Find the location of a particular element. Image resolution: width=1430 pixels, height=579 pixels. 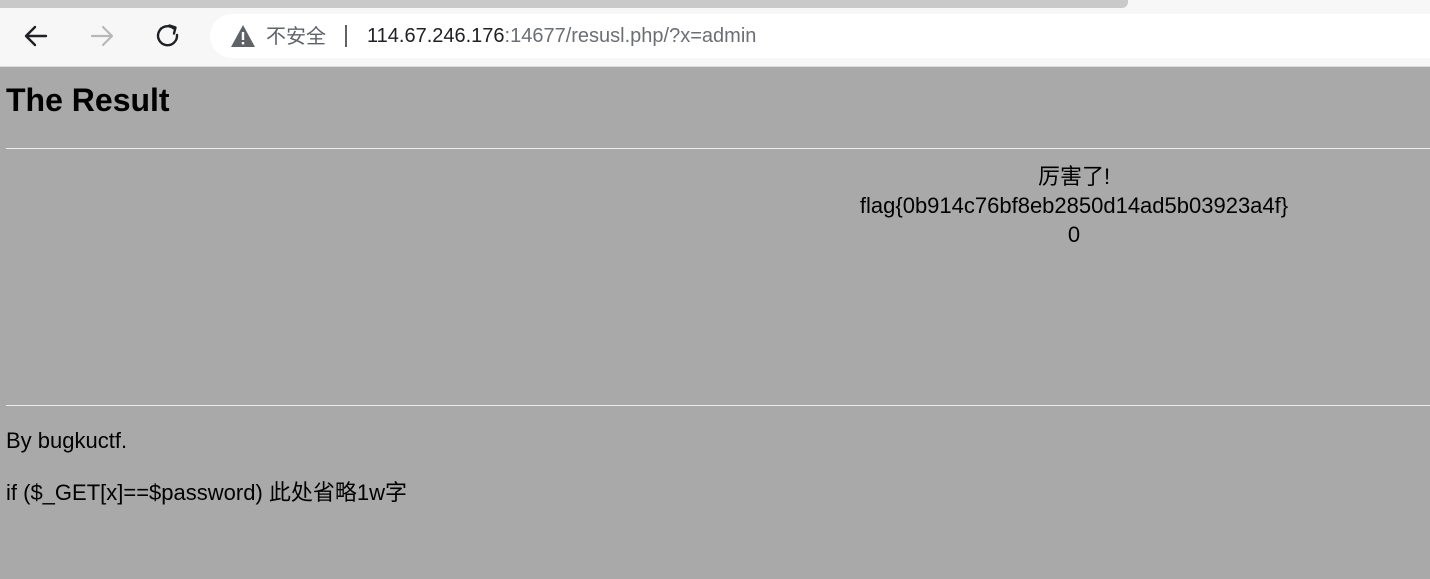

arrow-left-icon is located at coordinates (36, 36).